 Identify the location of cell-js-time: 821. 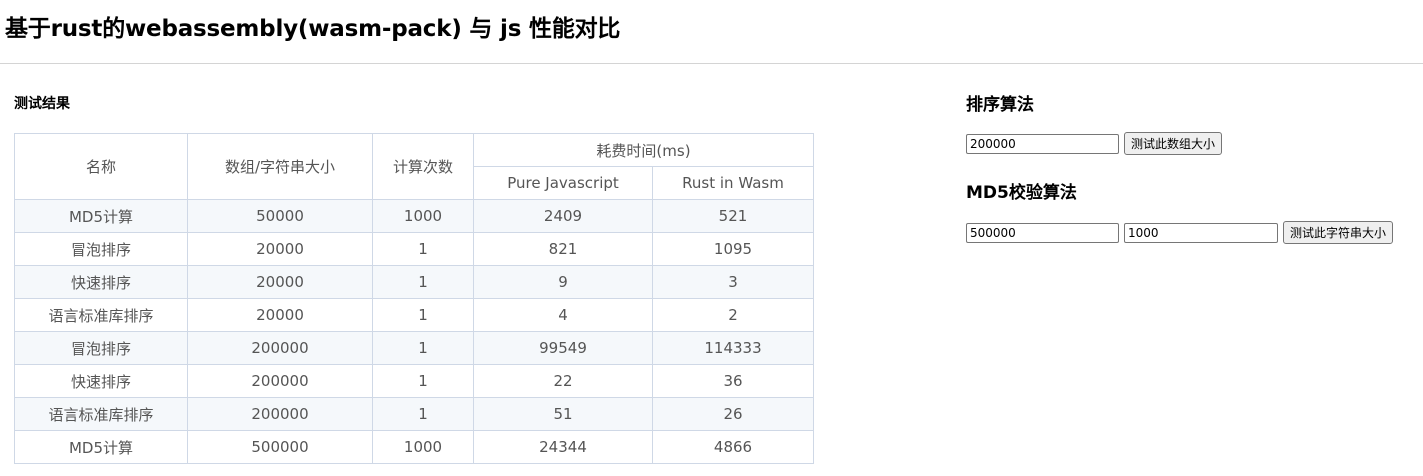
(563, 249).